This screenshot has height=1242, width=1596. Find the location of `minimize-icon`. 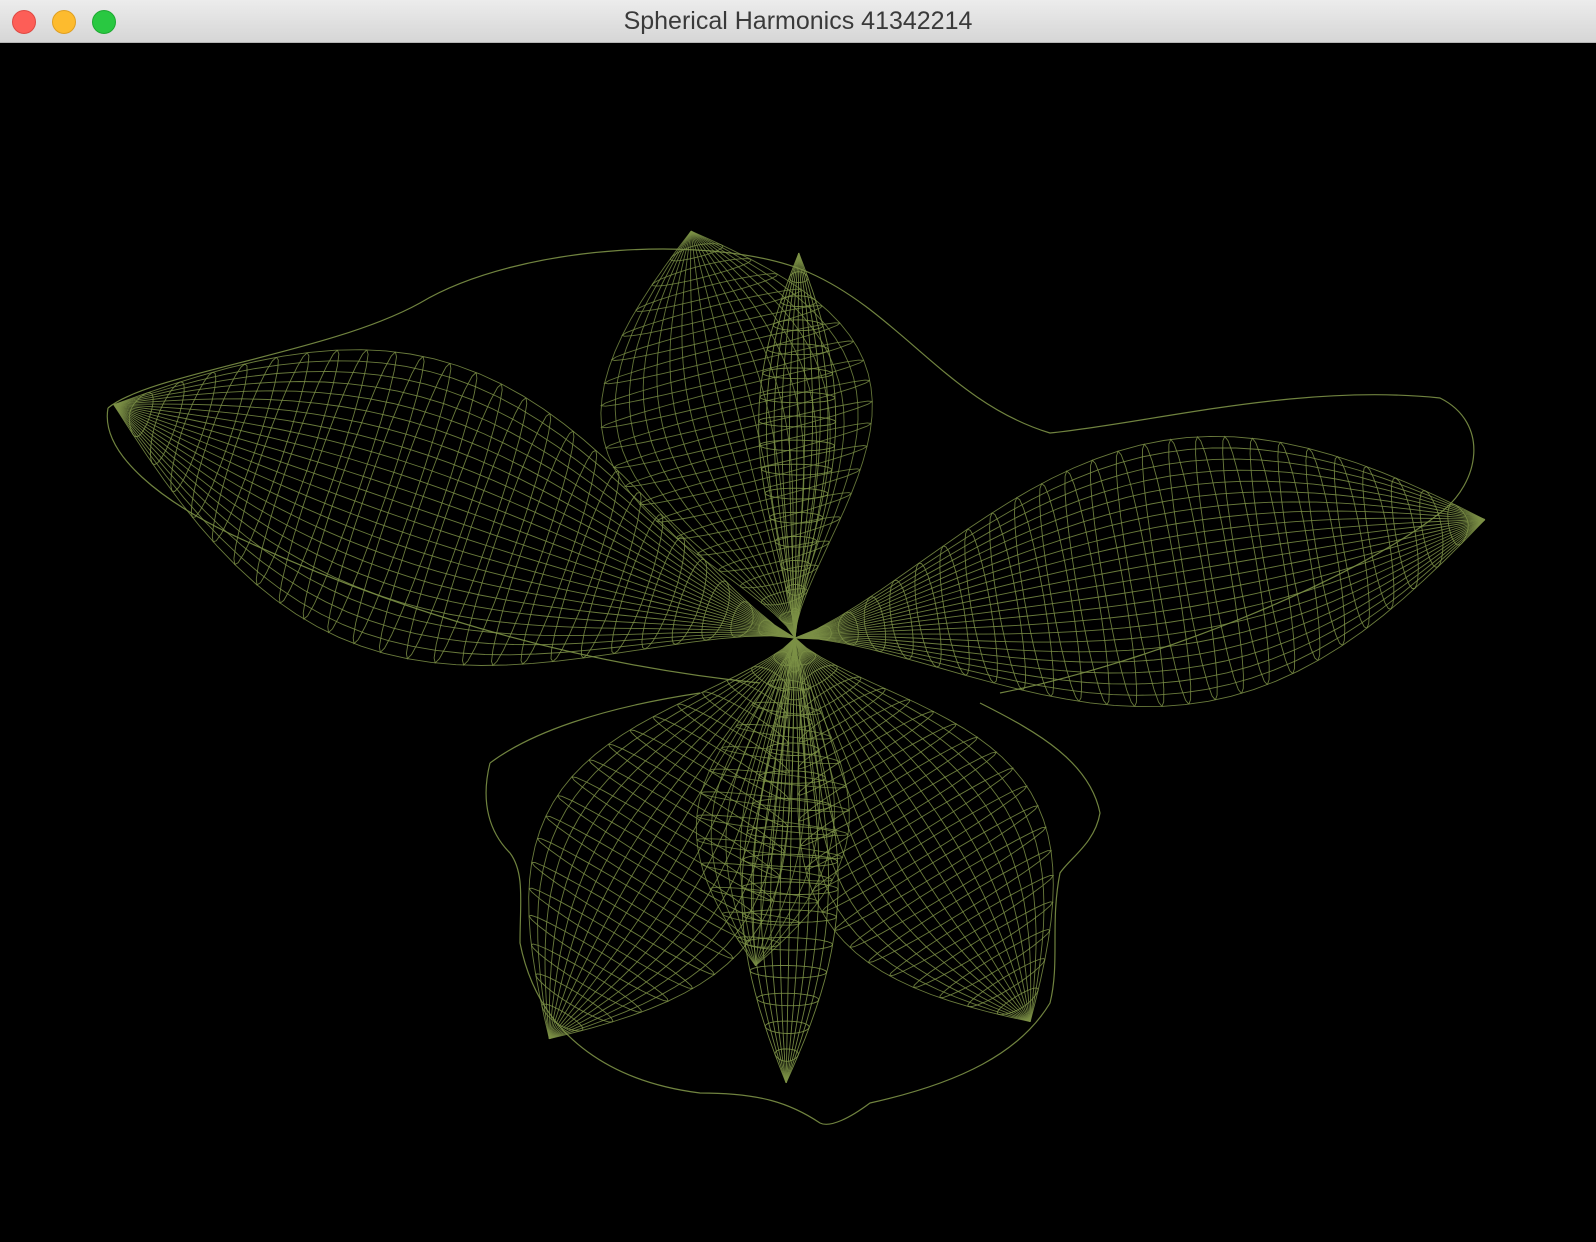

minimize-icon is located at coordinates (64, 22).